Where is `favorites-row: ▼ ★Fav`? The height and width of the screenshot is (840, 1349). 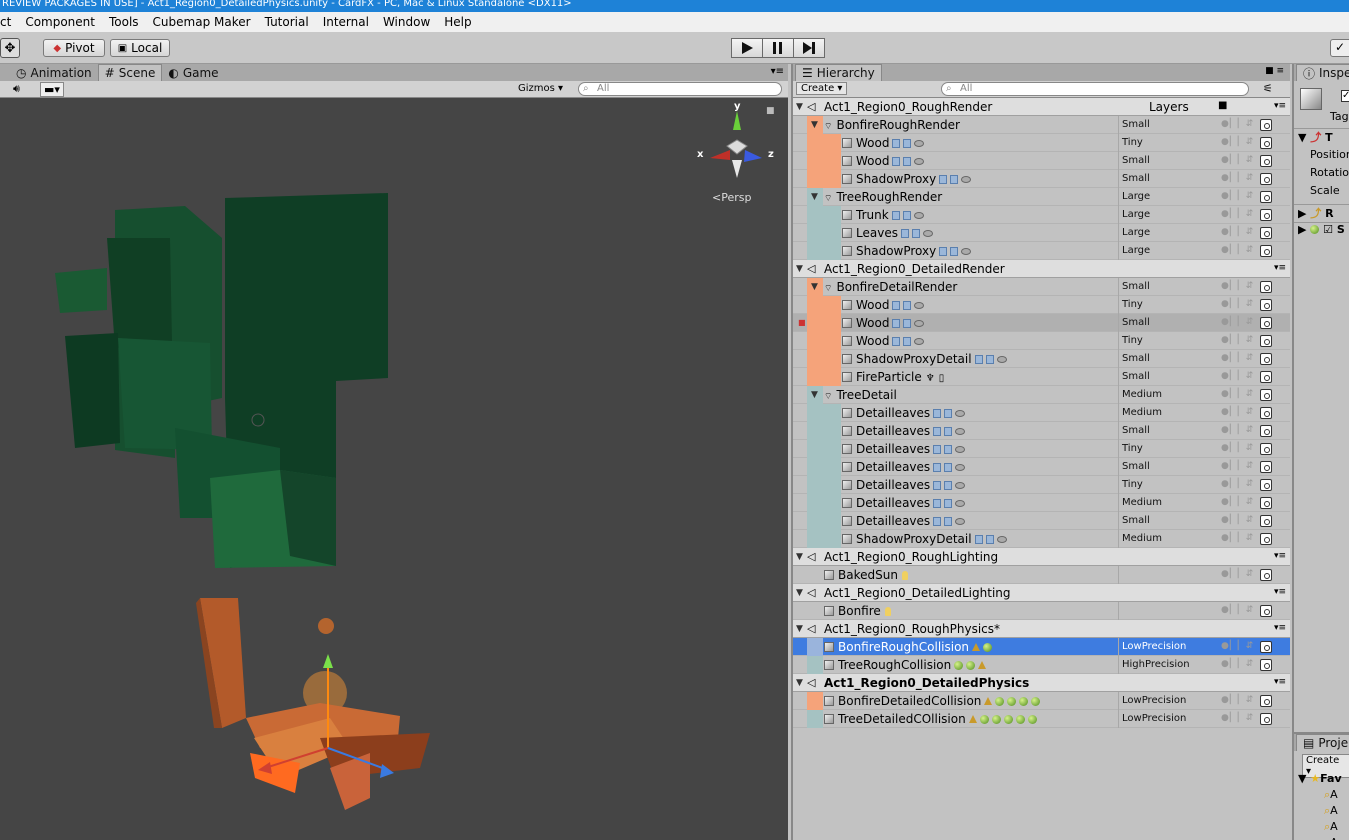 favorites-row: ▼ ★Fav is located at coordinates (1320, 778).